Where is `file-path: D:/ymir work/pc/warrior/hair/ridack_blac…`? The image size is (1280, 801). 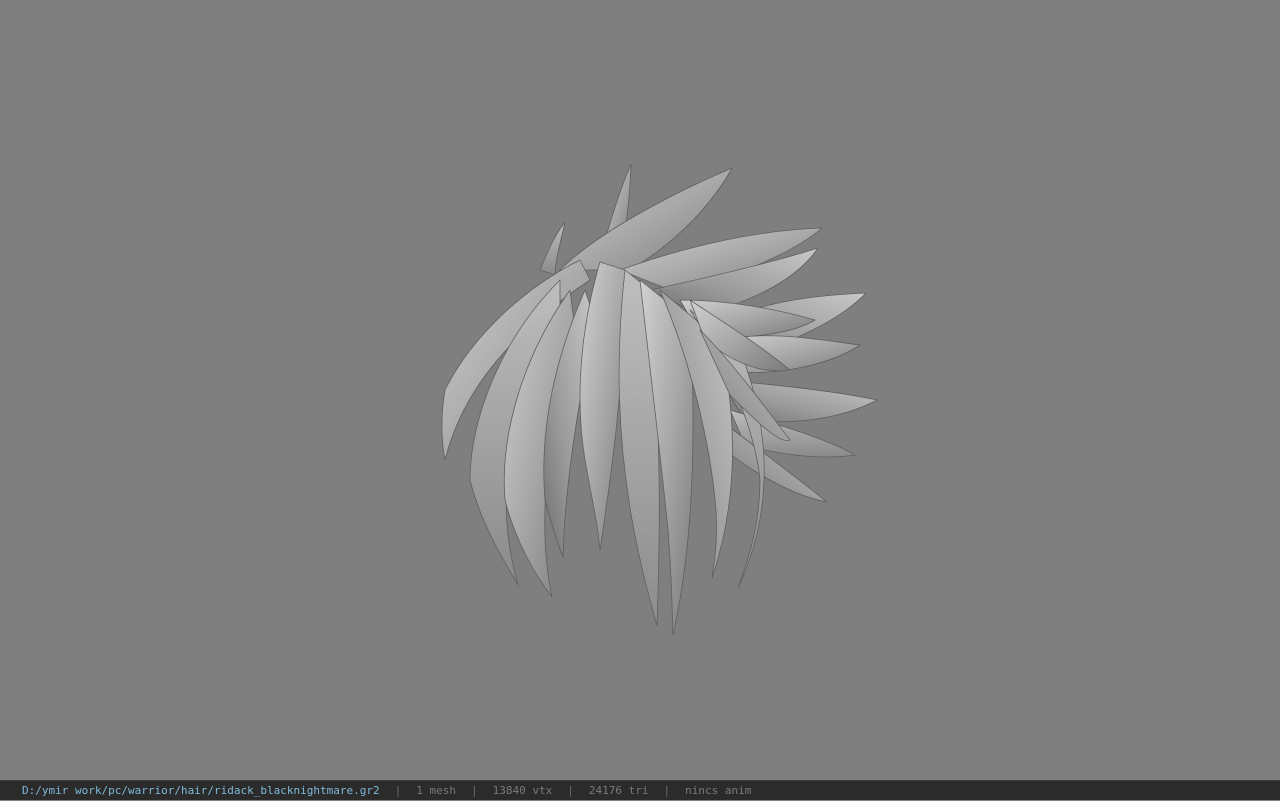
file-path: D:/ymir work/pc/warrior/hair/ridack_blac… is located at coordinates (201, 790).